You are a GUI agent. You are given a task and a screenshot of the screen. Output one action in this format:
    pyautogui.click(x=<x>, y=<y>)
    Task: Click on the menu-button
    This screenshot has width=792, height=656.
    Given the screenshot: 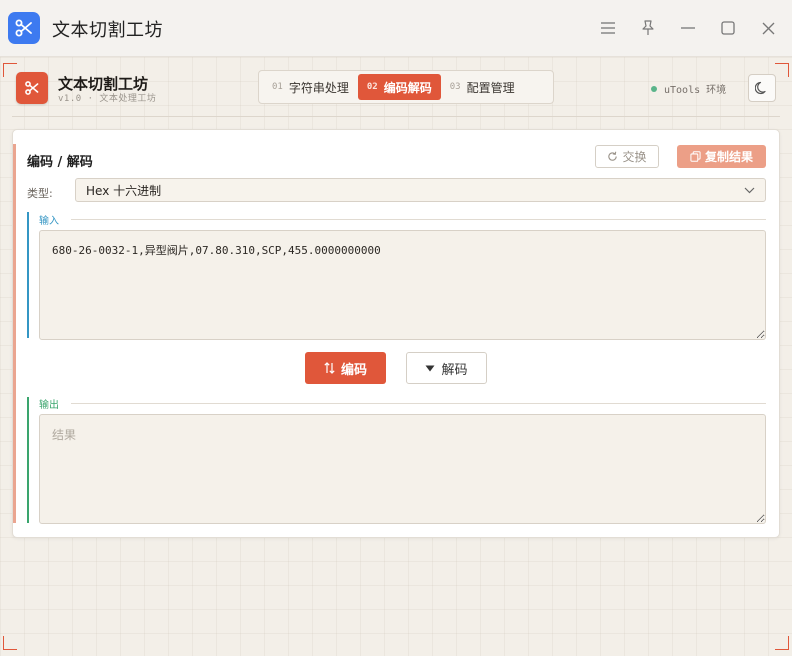 What is the action you would take?
    pyautogui.click(x=608, y=28)
    